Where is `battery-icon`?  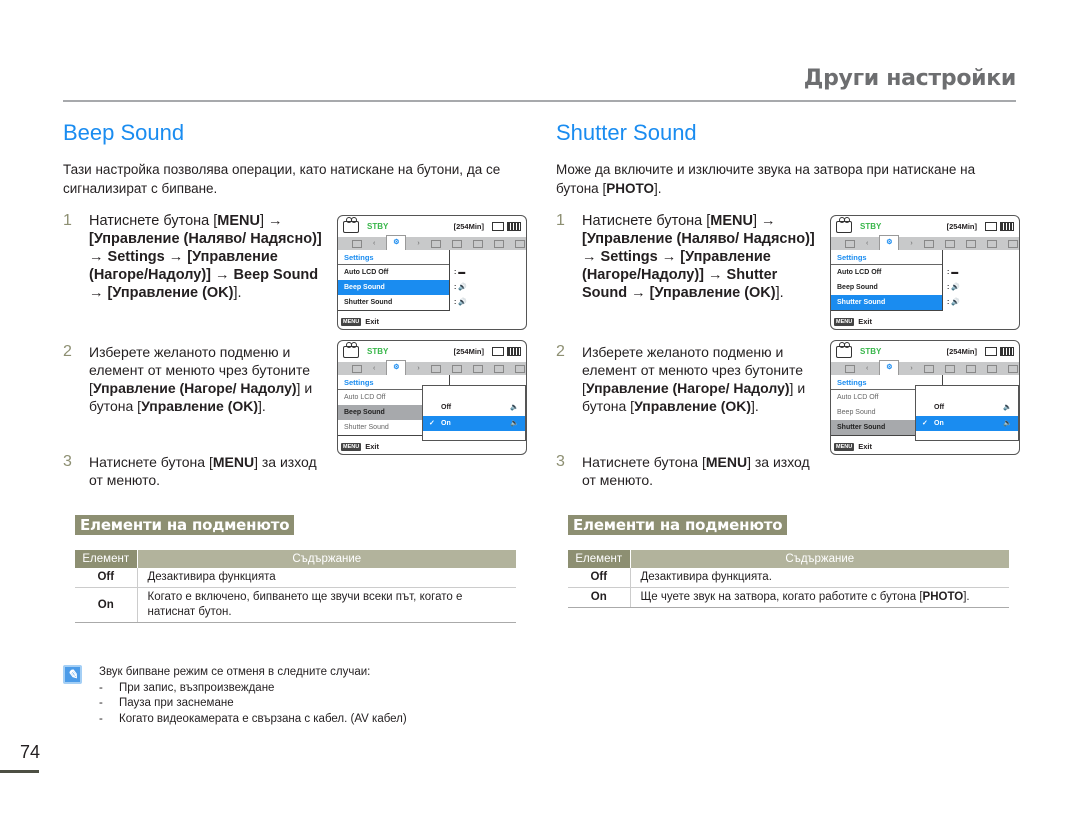
battery-icon is located at coordinates (1007, 351).